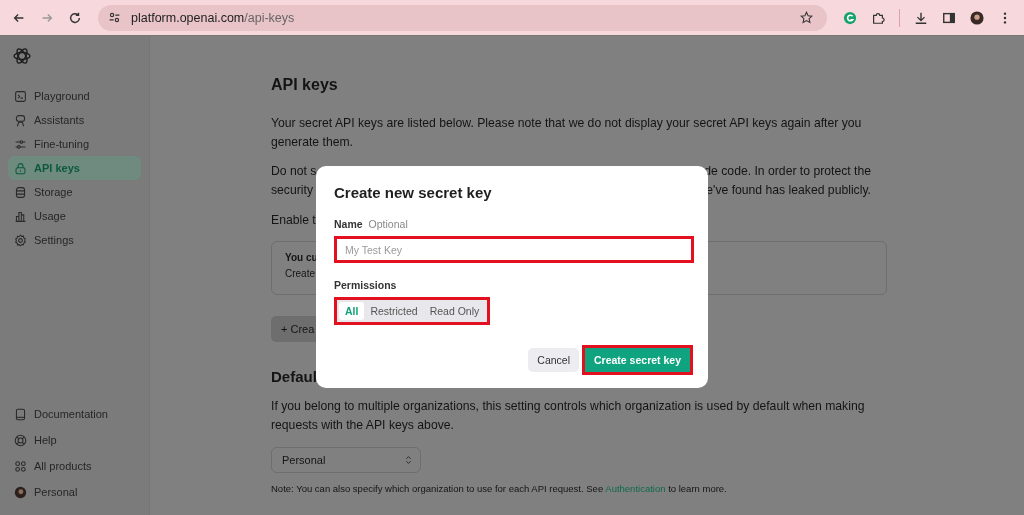  What do you see at coordinates (300, 273) in the screenshot?
I see `card-text: Create` at bounding box center [300, 273].